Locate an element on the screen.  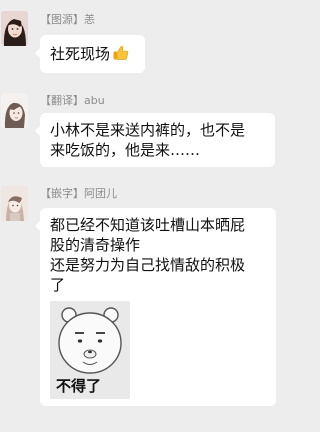
message-bubble: 社死现场 is located at coordinates (90, 54).